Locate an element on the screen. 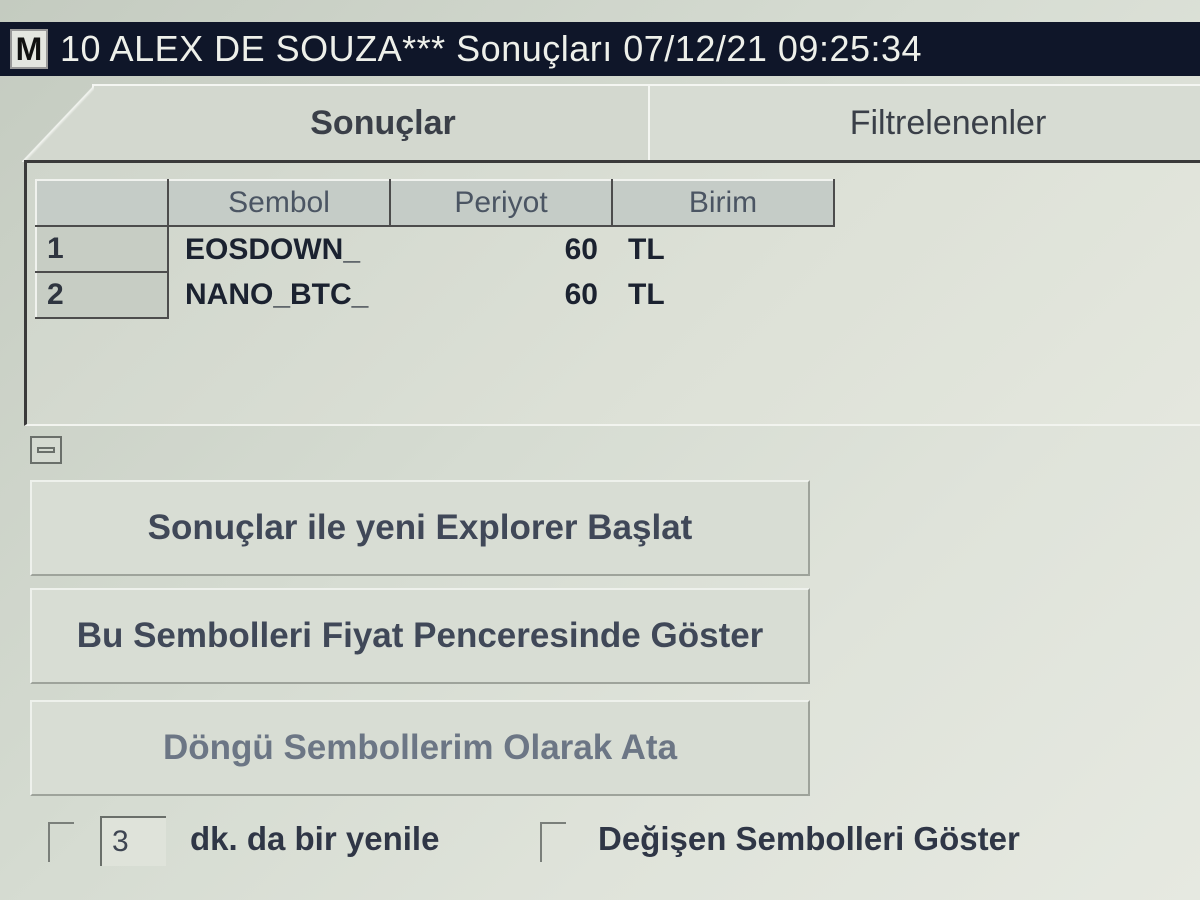 The image size is (1200, 900). cell-sembol: NANO_BTC_ is located at coordinates (279, 295).